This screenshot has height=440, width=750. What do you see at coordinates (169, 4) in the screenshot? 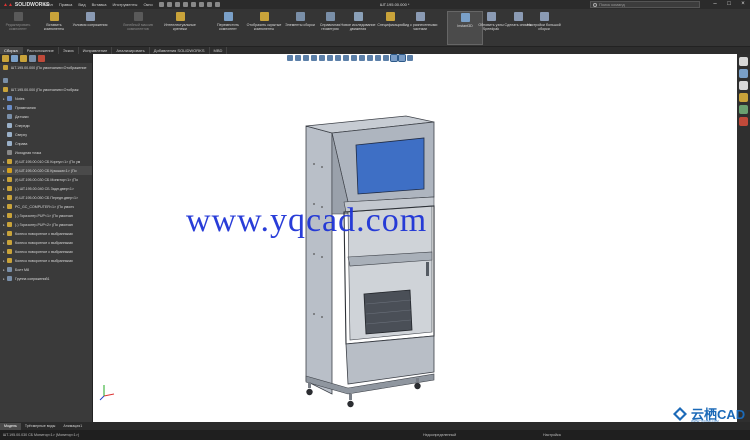
I see `open-icon` at bounding box center [169, 4].